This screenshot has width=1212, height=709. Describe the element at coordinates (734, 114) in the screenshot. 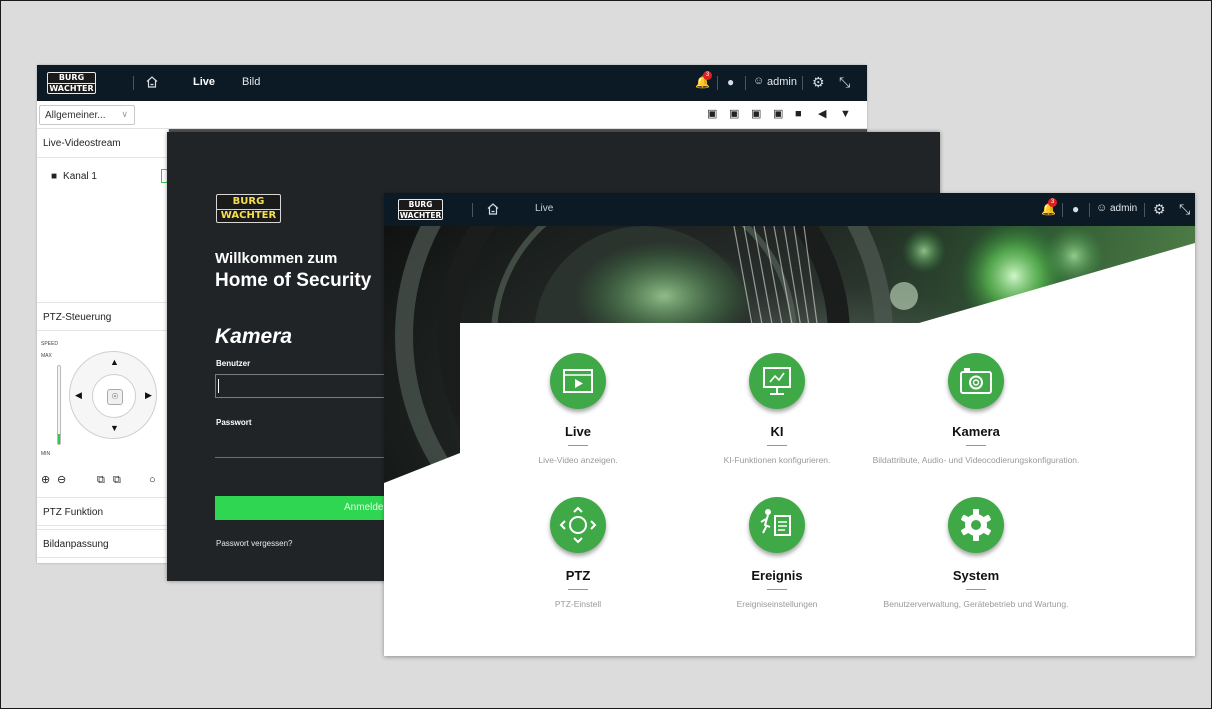

I see `record-icon: ▣` at that location.